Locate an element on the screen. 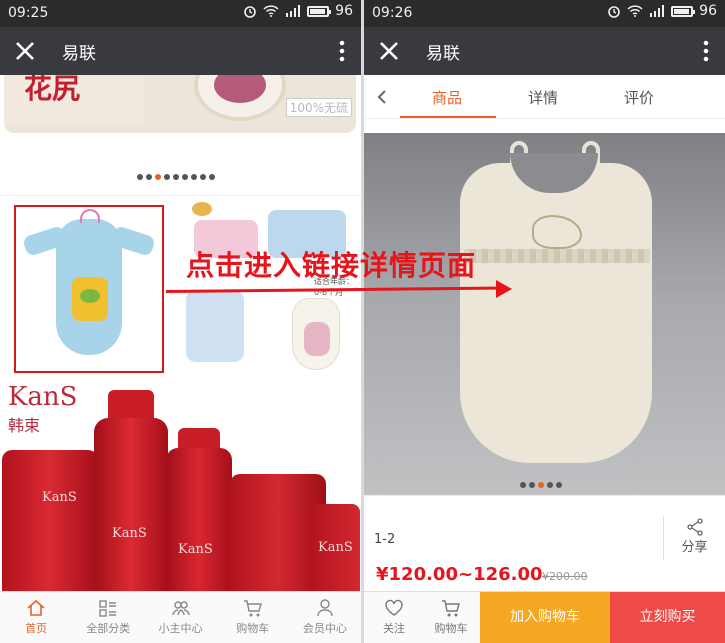  back-chevron-icon is located at coordinates (382, 97).